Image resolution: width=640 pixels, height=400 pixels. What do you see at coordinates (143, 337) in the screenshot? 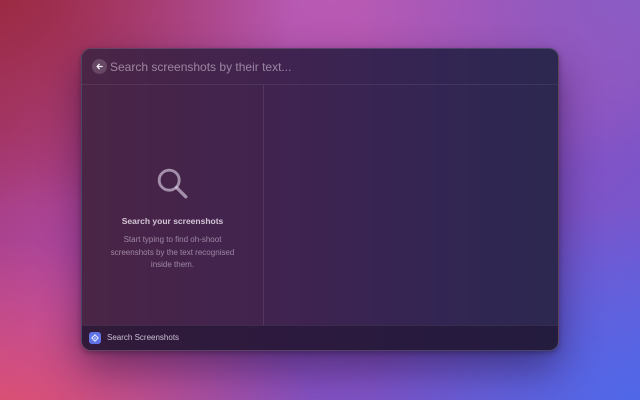
I see `footer-command-label: Search Screenshots` at bounding box center [143, 337].